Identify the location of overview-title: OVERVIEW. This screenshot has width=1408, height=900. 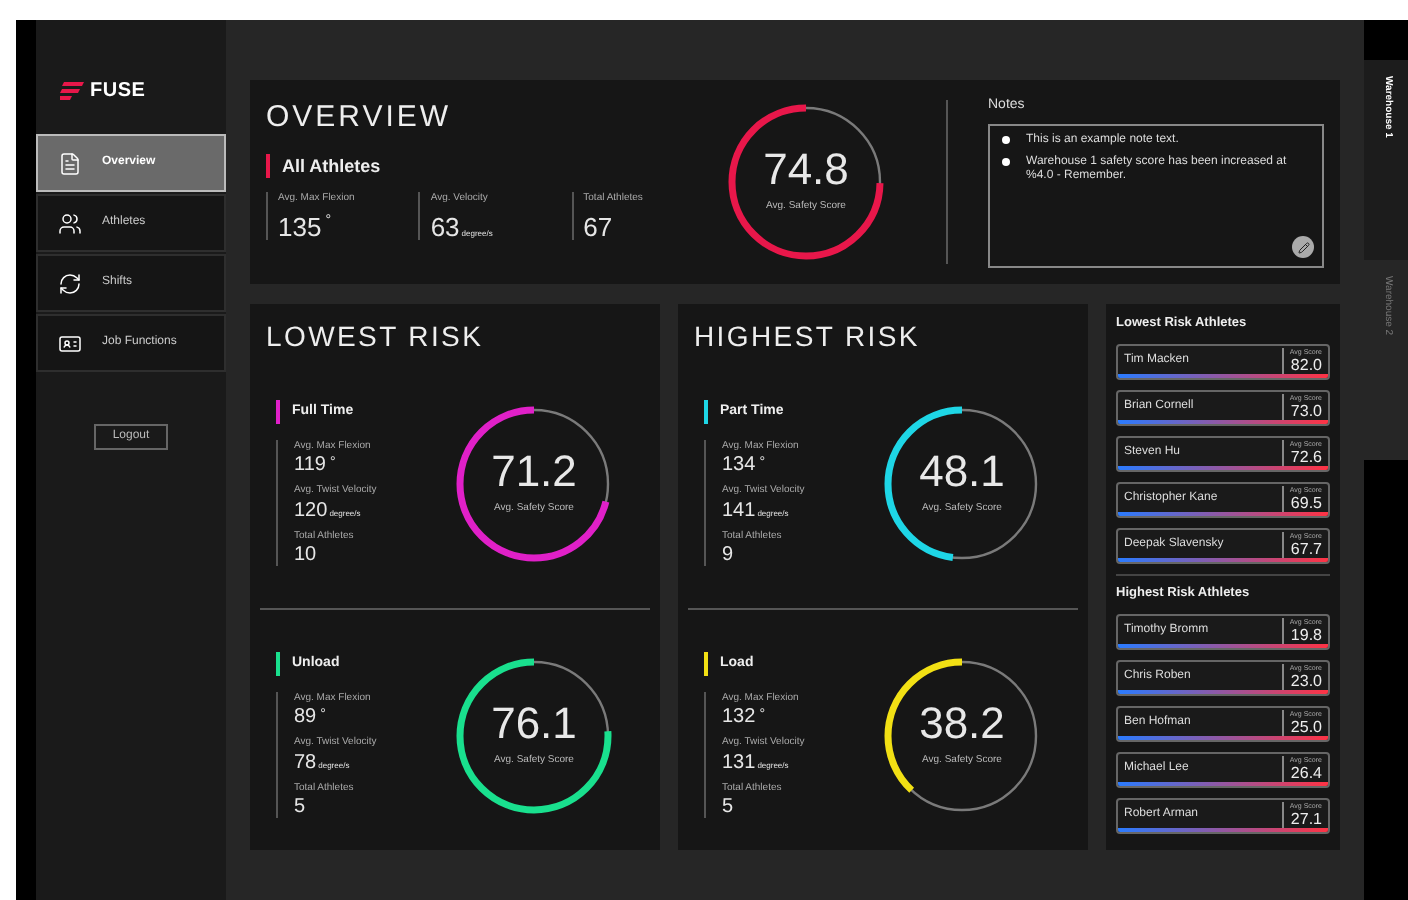
(360, 118).